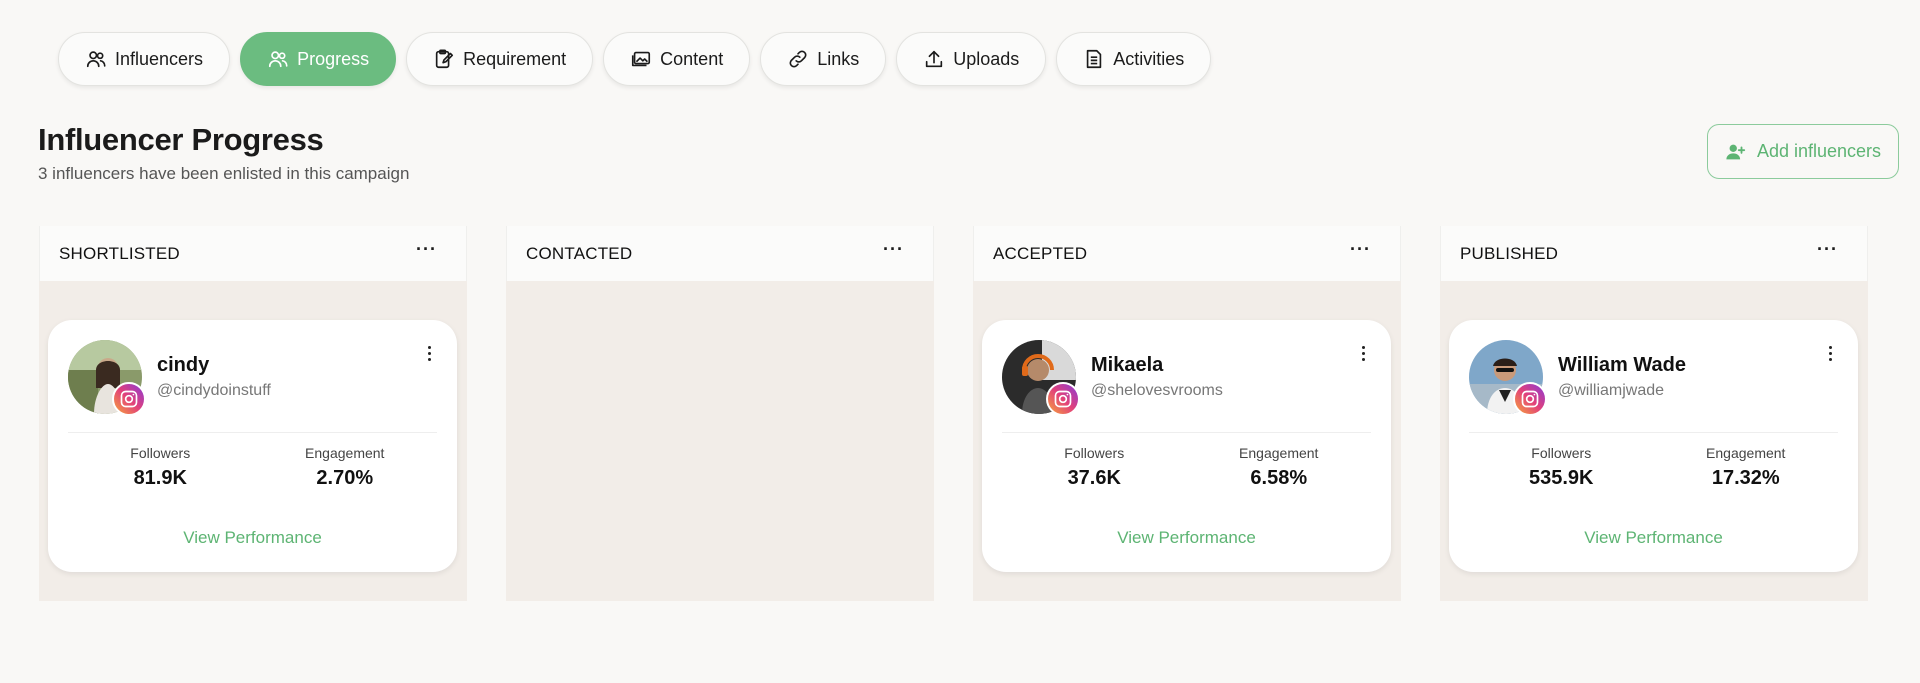  I want to click on tab-label: Progress, so click(333, 58).